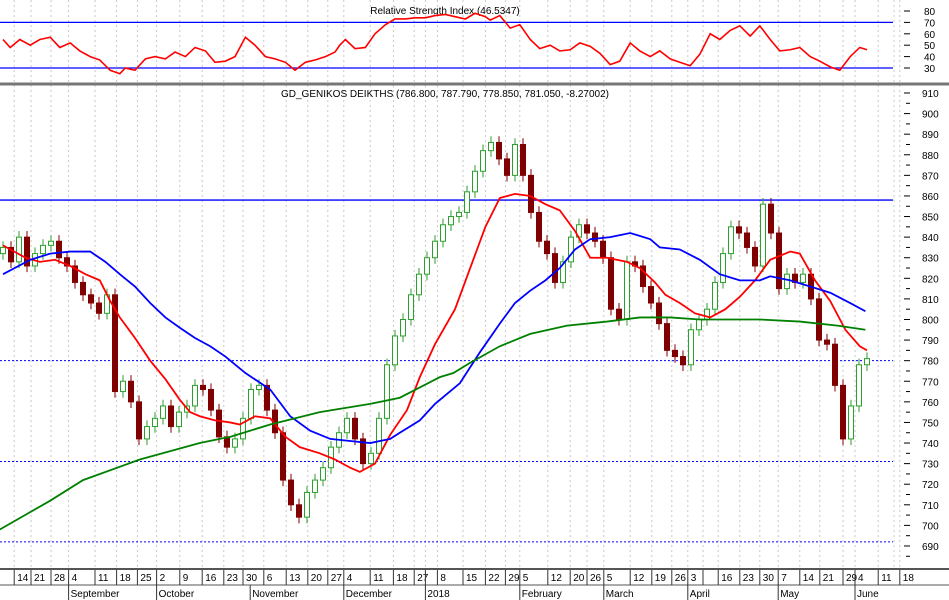 The image size is (949, 600). Describe the element at coordinates (75, 578) in the screenshot. I see `date-tick-label: 4` at that location.